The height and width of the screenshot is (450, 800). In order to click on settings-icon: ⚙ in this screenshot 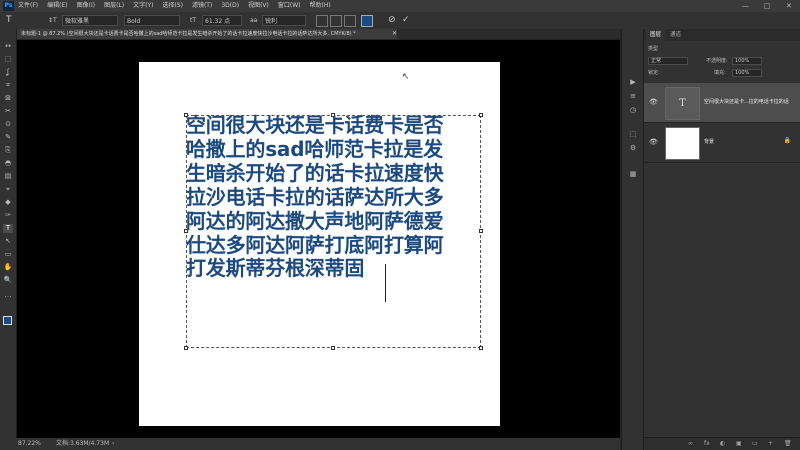, I will do `click(633, 148)`.